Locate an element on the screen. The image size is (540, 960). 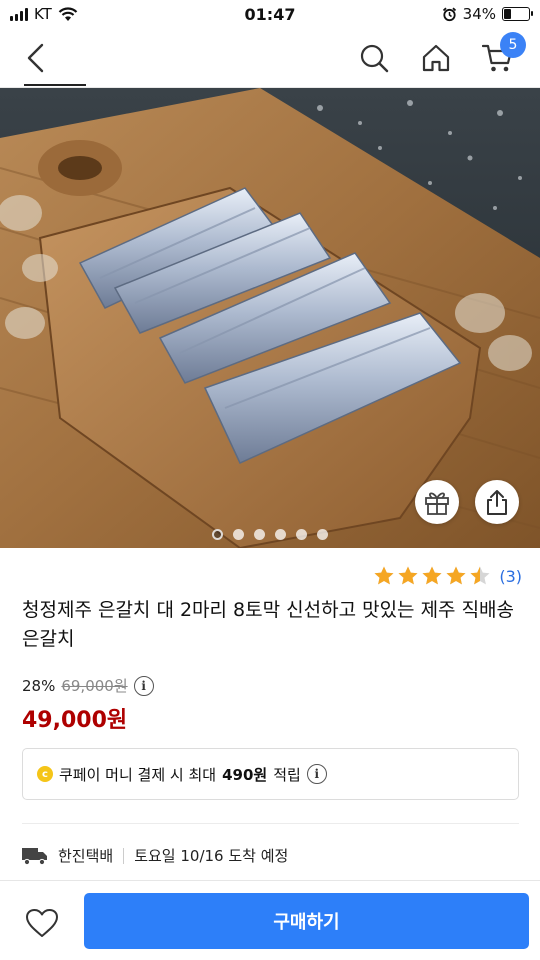
battery-level is located at coordinates (508, 14).